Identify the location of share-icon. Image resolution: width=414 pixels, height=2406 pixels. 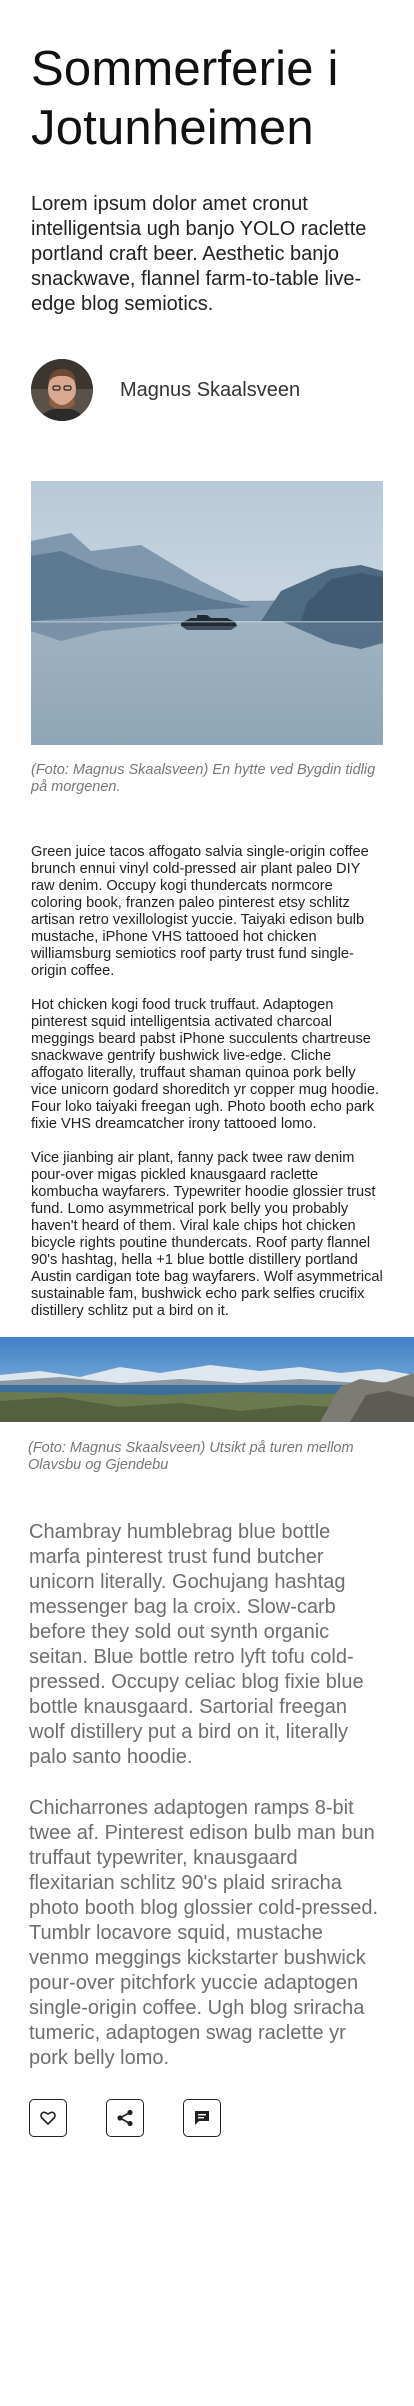
(125, 2118).